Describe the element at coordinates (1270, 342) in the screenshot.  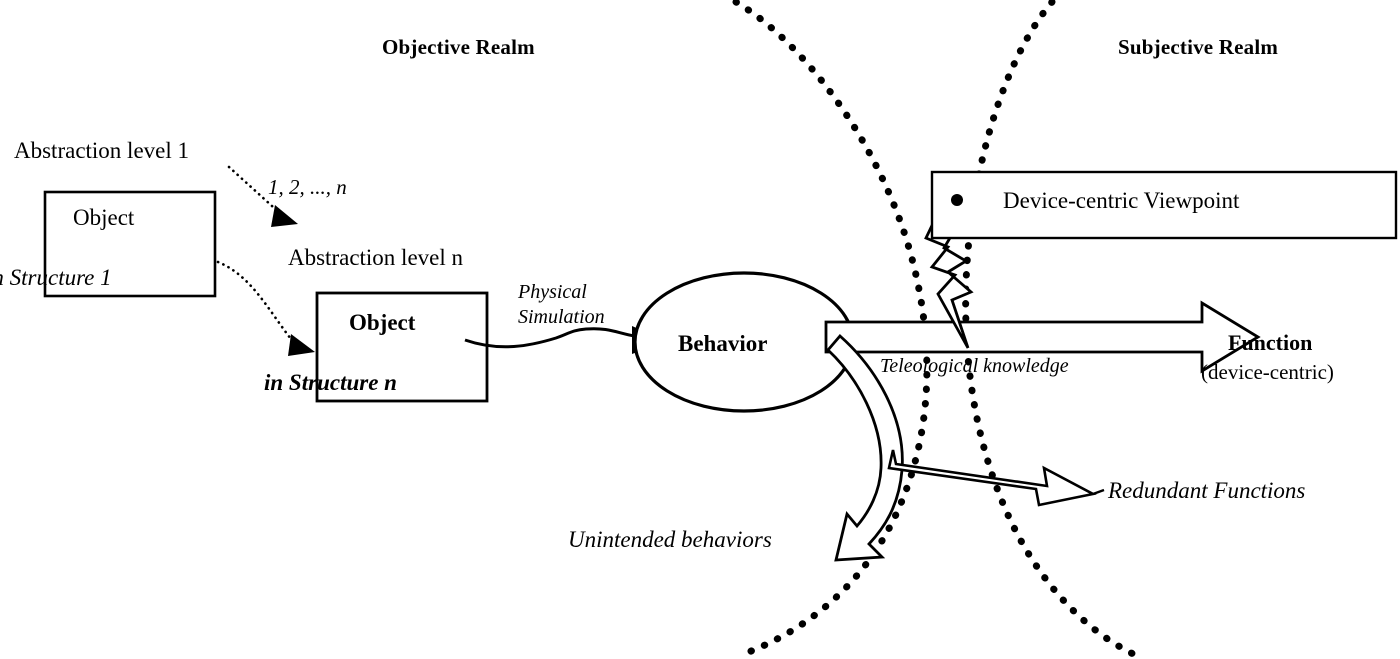
I see `function-label-line1: Function` at that location.